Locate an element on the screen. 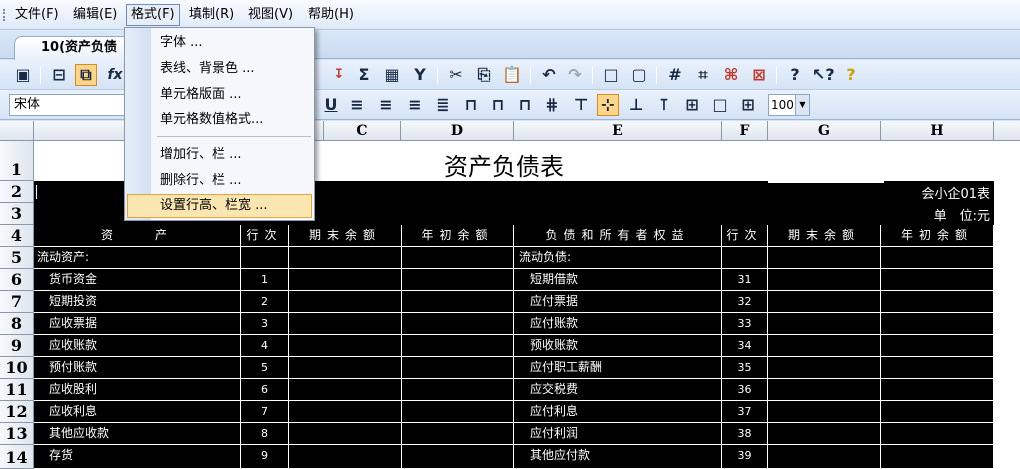 The image size is (1020, 469). save-icon: ▣ is located at coordinates (23, 75).